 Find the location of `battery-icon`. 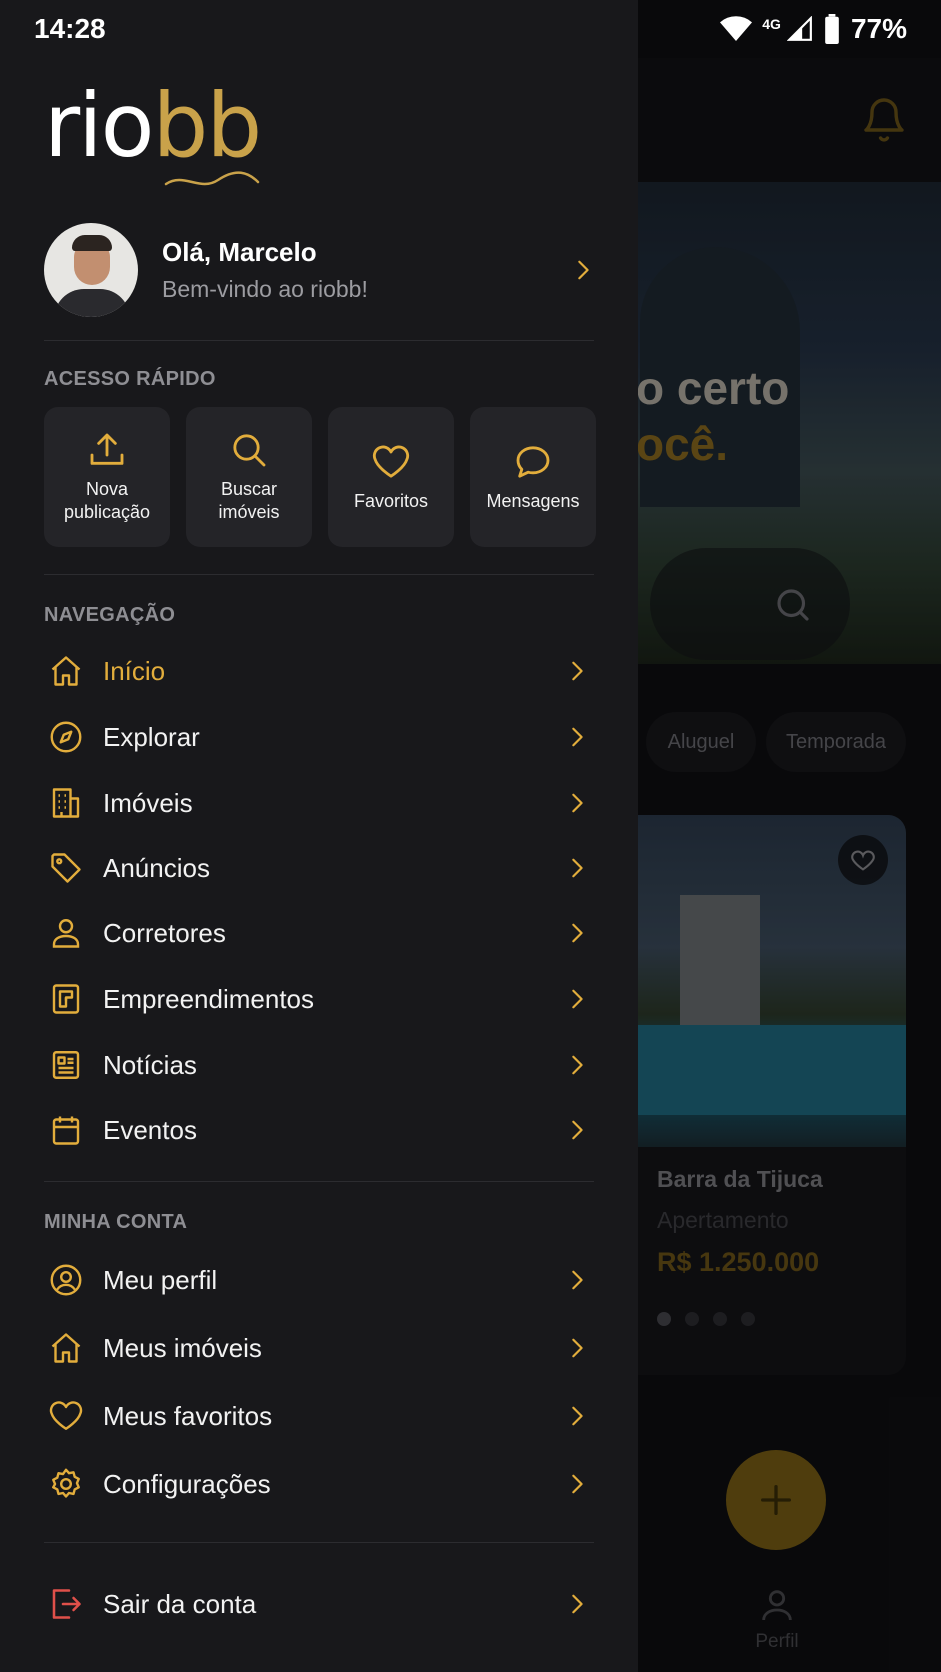

battery-icon is located at coordinates (832, 29).